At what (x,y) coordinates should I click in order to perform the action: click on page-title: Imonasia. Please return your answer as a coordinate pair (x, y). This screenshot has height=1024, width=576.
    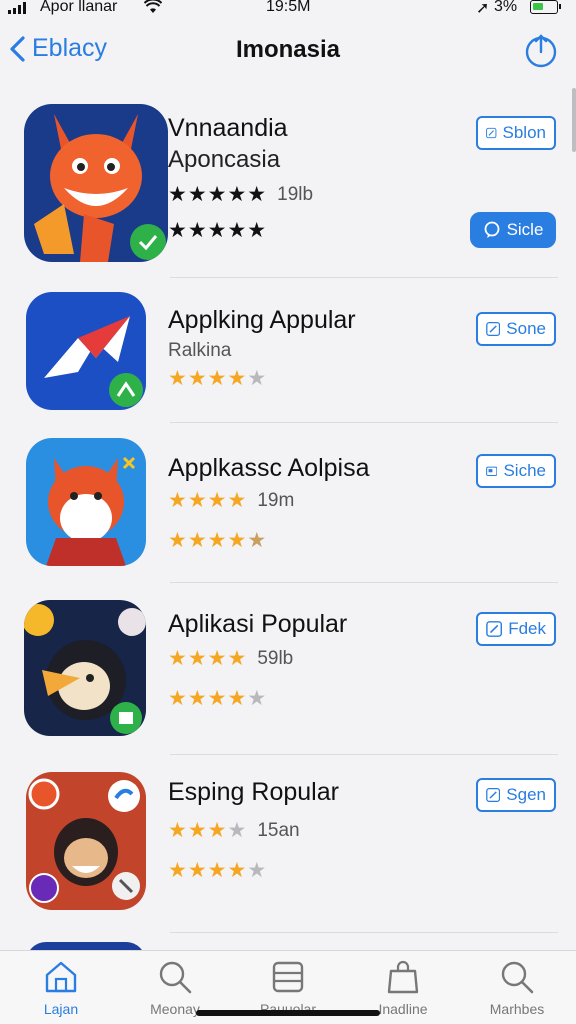
    Looking at the image, I should click on (288, 49).